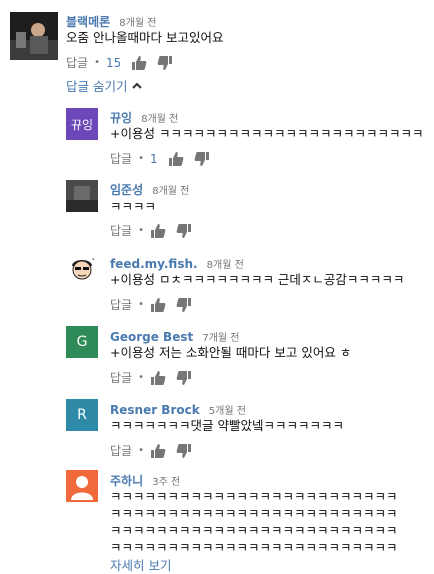 This screenshot has height=574, width=434. Describe the element at coordinates (257, 279) in the screenshot. I see `comment-text: +이용성 ㅁㅊㅋㅋㅋㅋㅋㅋㅋㅋ 근데ㅈㄴ공감ㅋㅋㅋㅋㅋ` at that location.